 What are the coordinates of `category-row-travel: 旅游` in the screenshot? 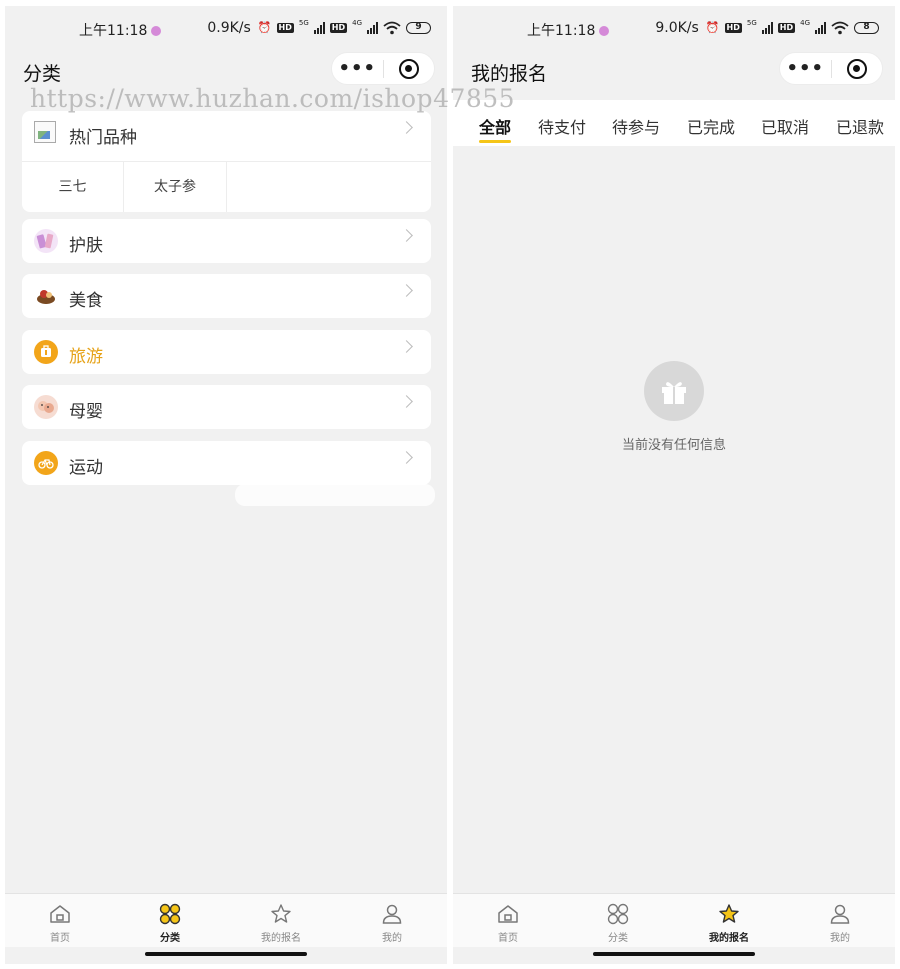 It's located at (226, 352).